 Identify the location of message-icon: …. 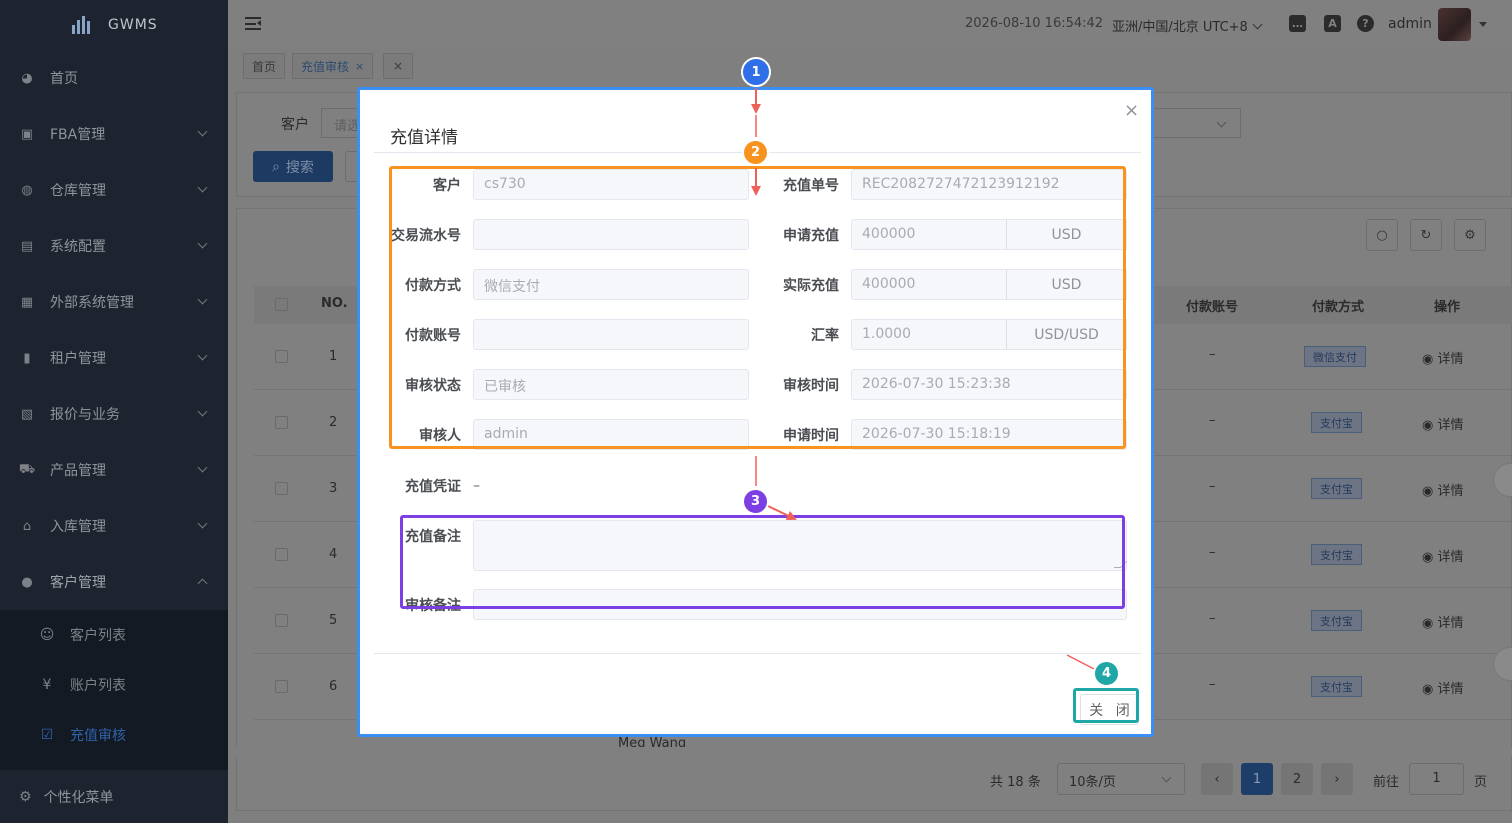
(1297, 23).